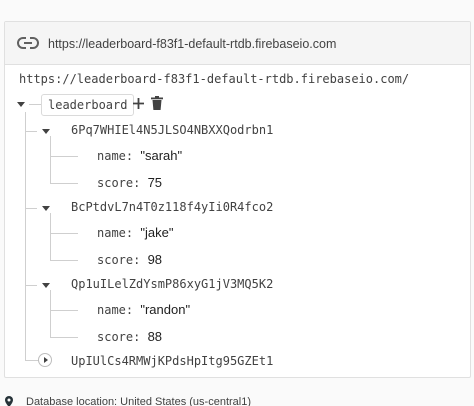 Image resolution: width=474 pixels, height=406 pixels. What do you see at coordinates (172, 130) in the screenshot?
I see `entry-key: 6Pq7WHIEl4N5JLSO4NBXXQodrbn1` at bounding box center [172, 130].